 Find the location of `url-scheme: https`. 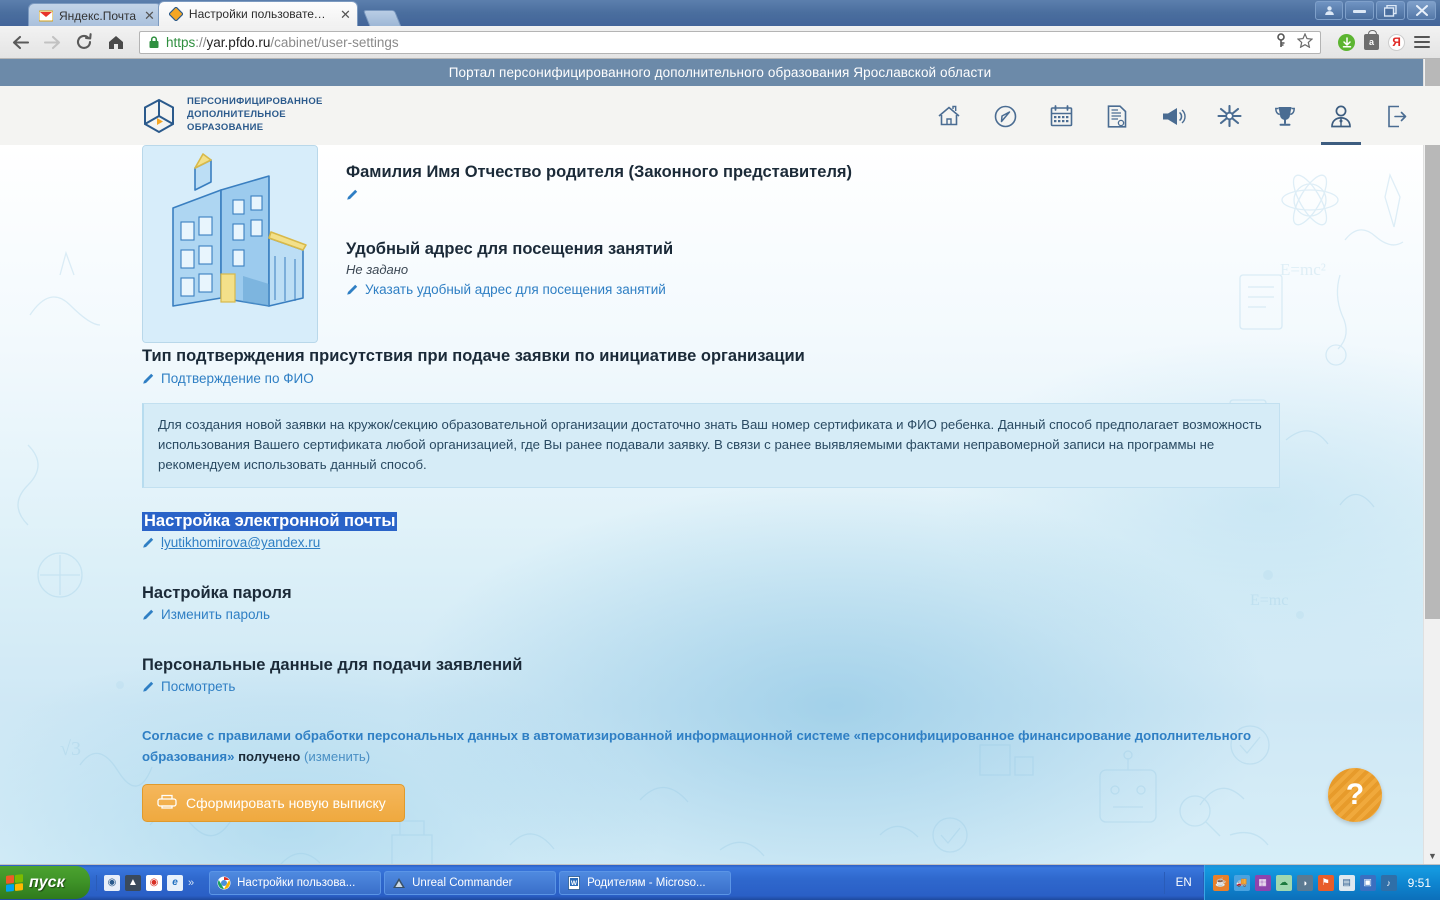

url-scheme: https is located at coordinates (181, 42).